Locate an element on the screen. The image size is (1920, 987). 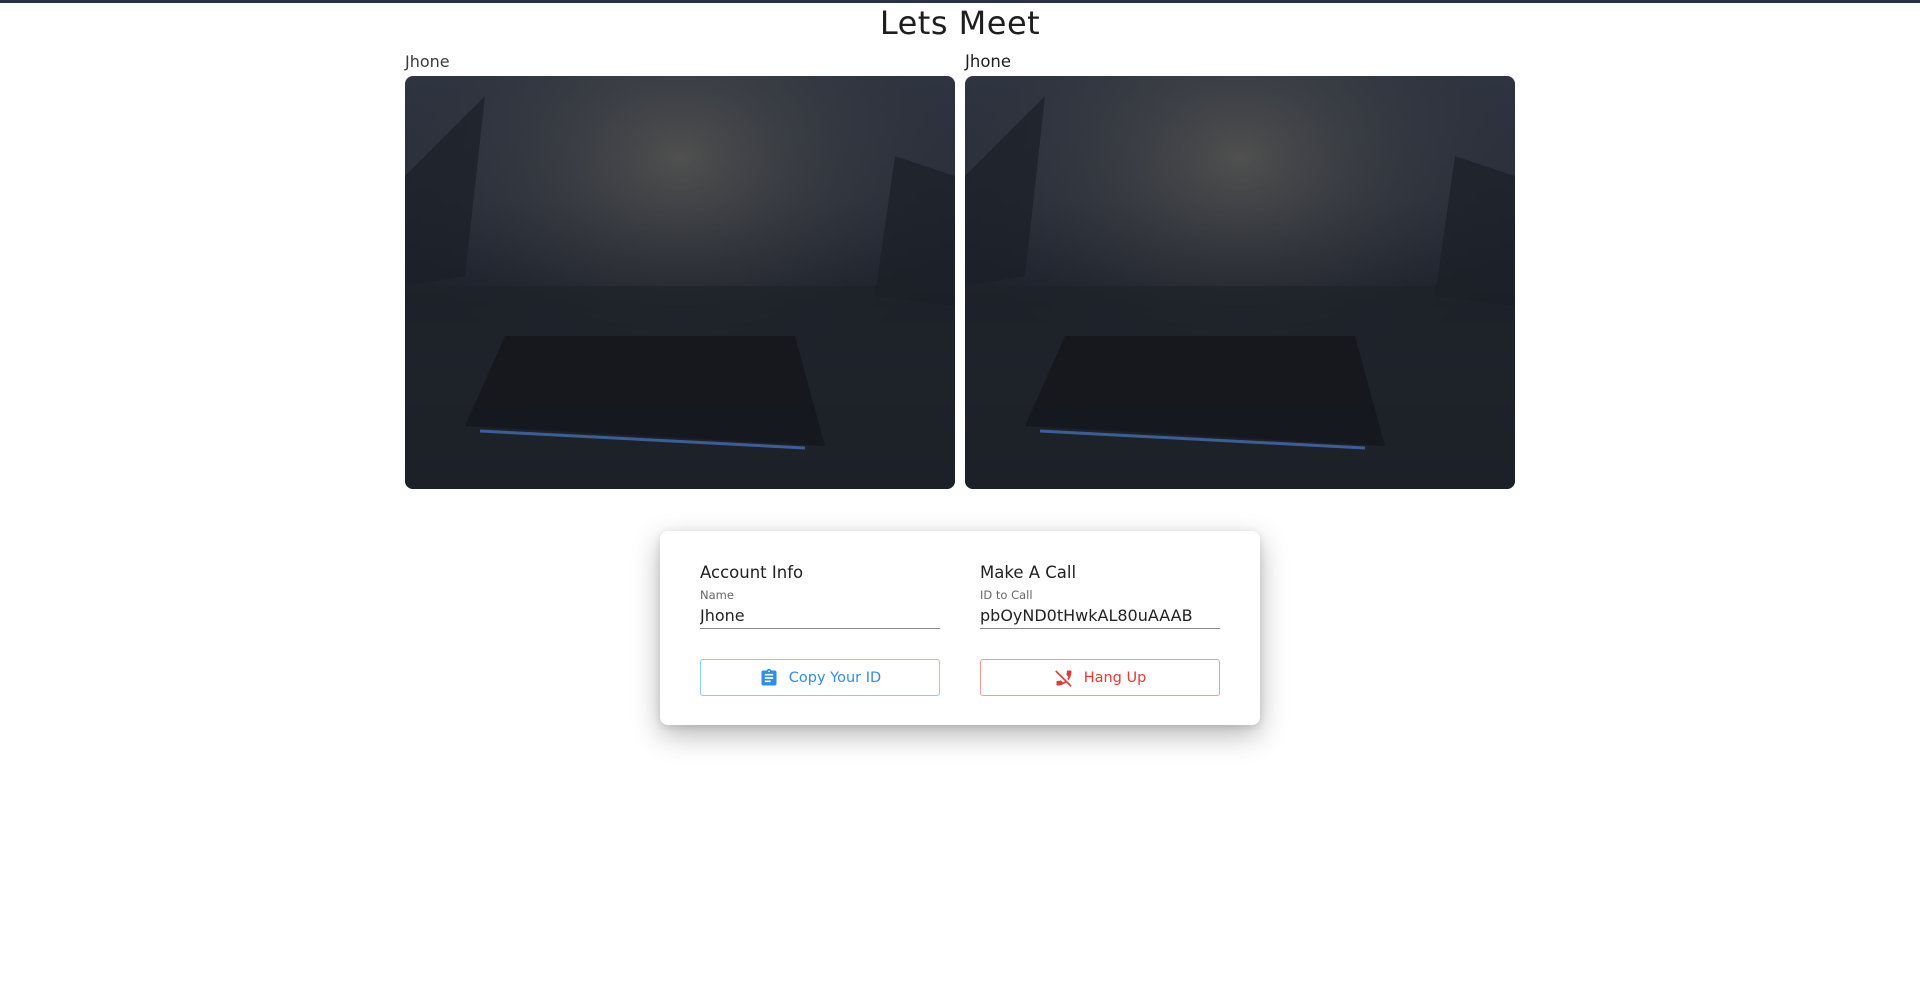
id-to-call-label: ID to Call is located at coordinates (1006, 595).